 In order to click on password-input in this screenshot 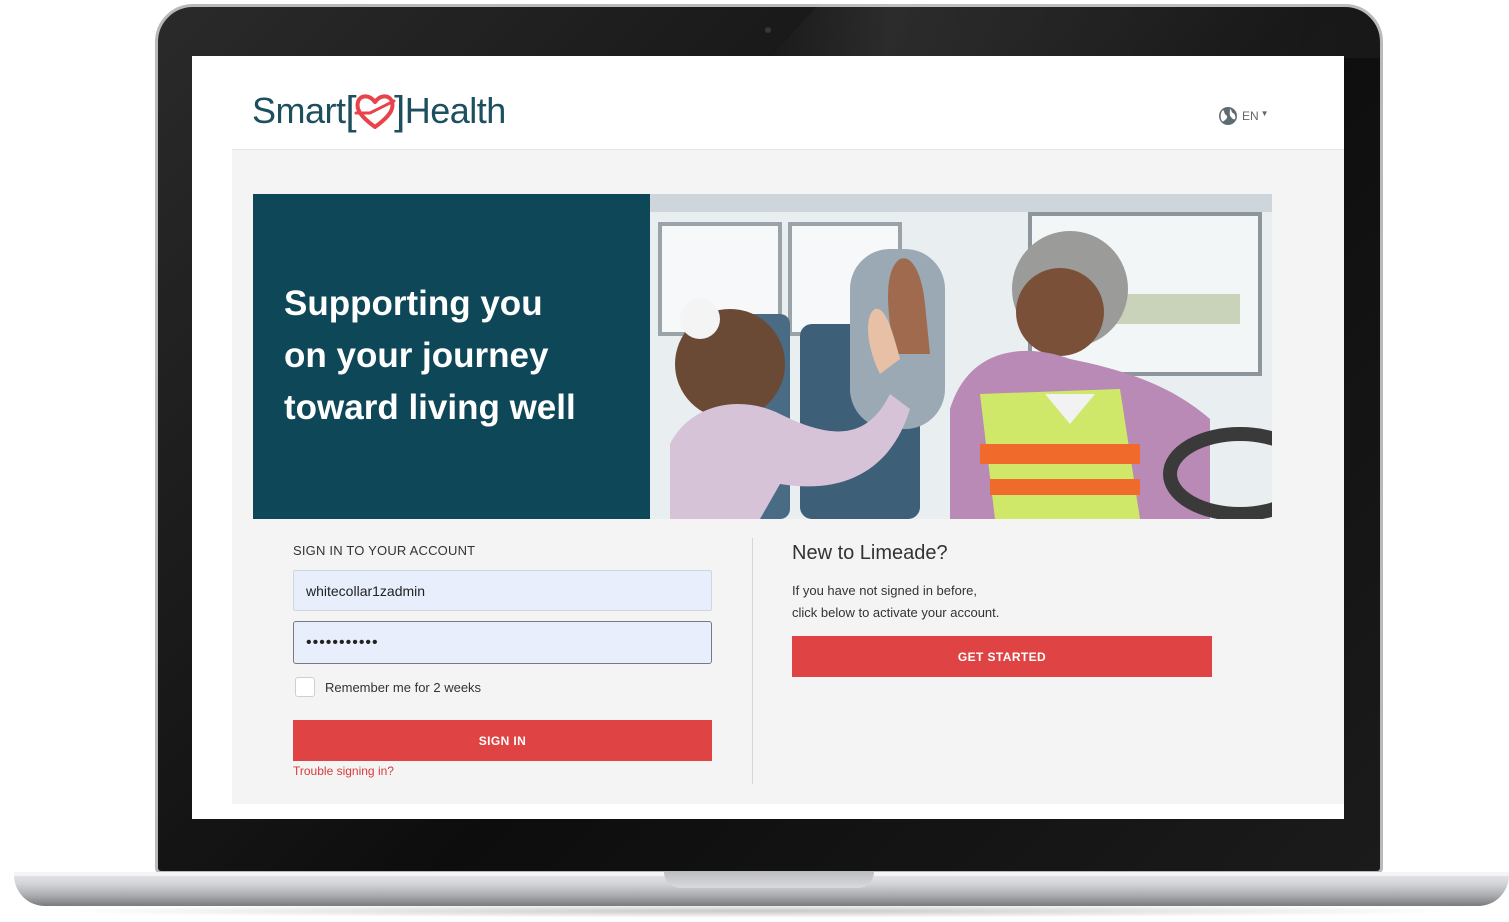, I will do `click(502, 642)`.